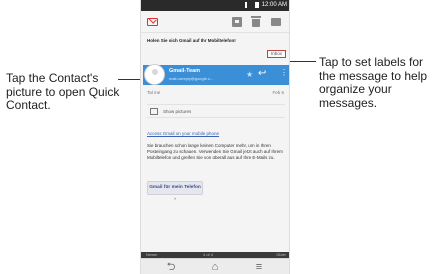  I want to click on action-bar, so click(215, 22).